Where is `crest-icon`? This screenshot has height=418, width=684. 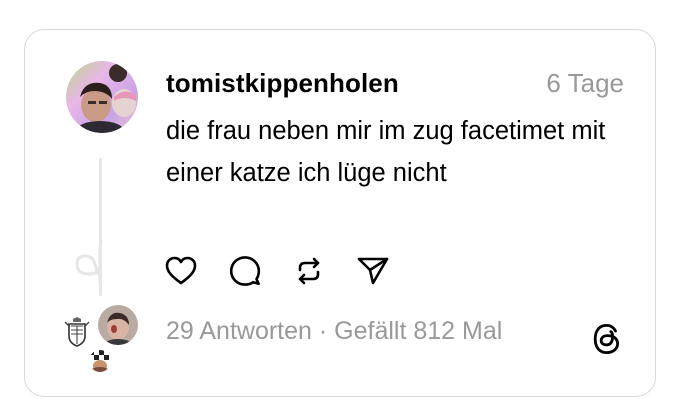 crest-icon is located at coordinates (77, 332).